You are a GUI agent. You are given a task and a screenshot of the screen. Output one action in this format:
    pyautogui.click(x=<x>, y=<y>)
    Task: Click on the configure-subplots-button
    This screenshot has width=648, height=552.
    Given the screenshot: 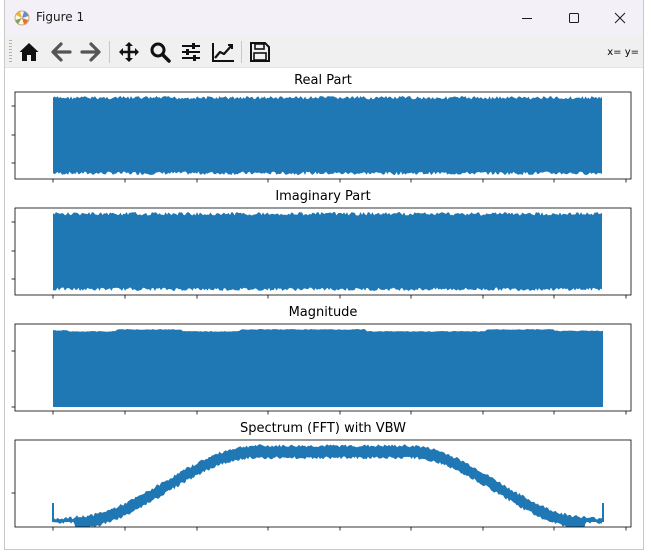 What is the action you would take?
    pyautogui.click(x=191, y=52)
    